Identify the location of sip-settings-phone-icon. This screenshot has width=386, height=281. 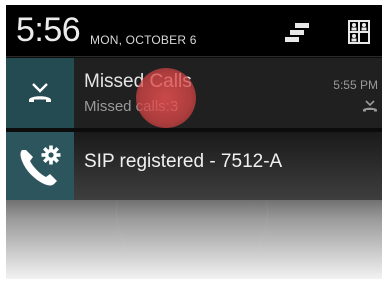
(40, 165).